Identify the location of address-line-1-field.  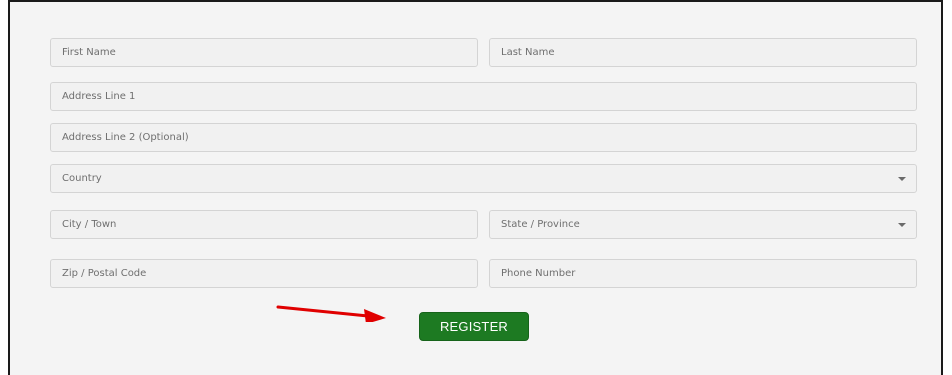
(483, 96).